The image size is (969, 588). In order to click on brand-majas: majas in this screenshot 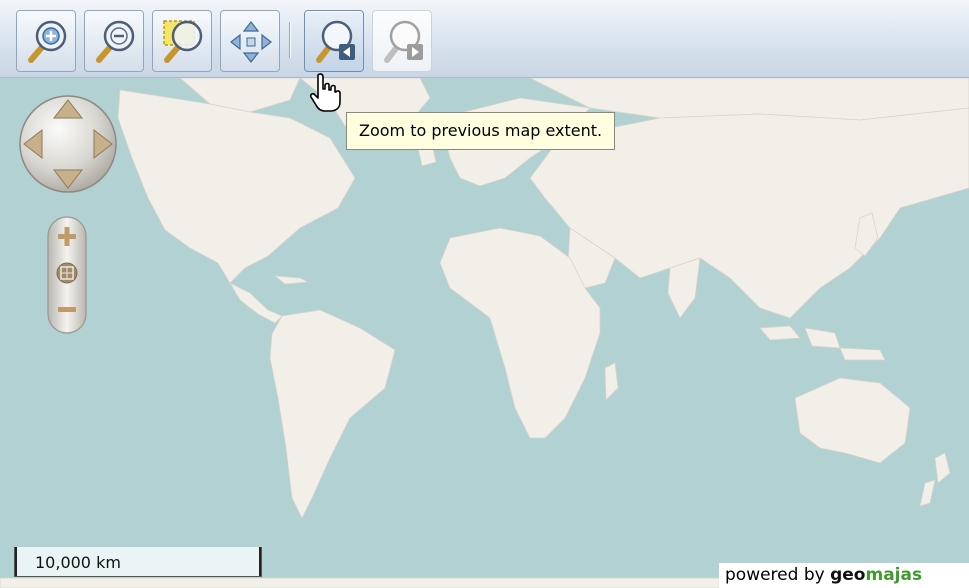, I will do `click(894, 575)`.